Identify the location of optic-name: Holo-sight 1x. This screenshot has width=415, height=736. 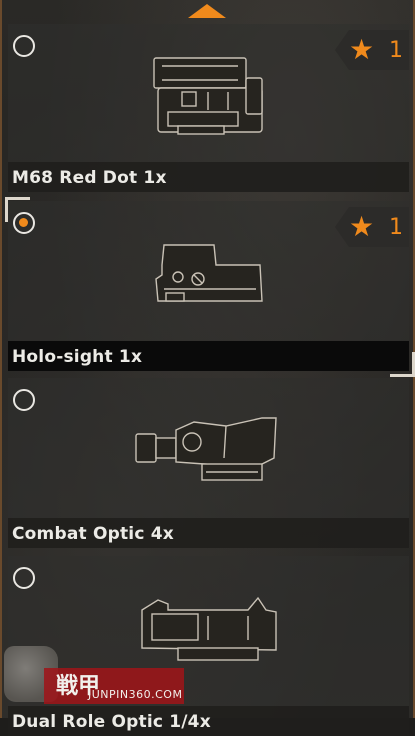
(77, 357).